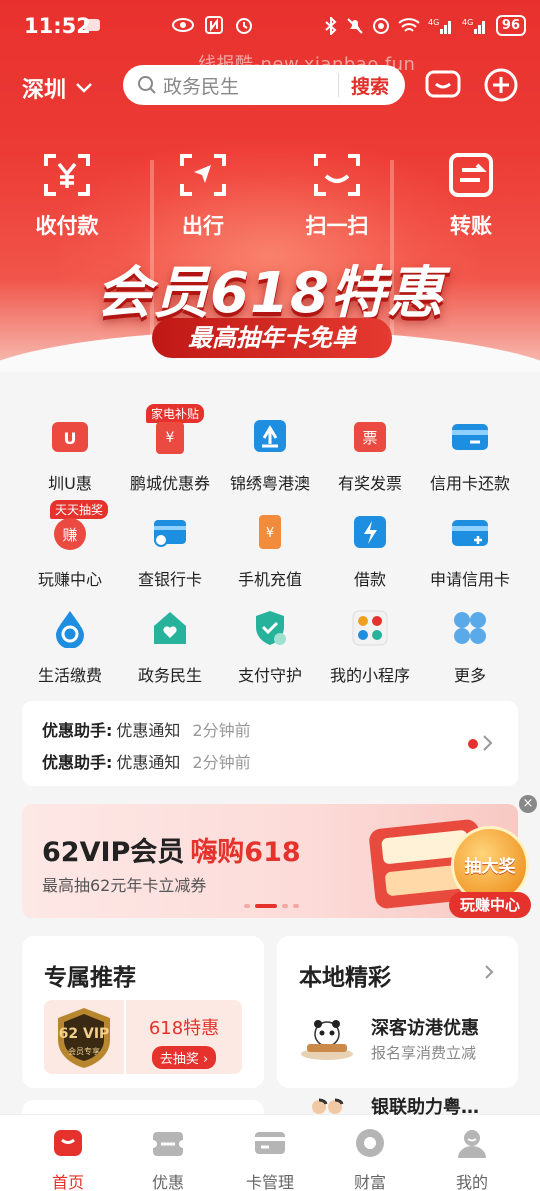  I want to click on exclusive-card: 专属推荐 62 VIP 会员专享 618特惠 去抽奖 ›, so click(143, 1012).